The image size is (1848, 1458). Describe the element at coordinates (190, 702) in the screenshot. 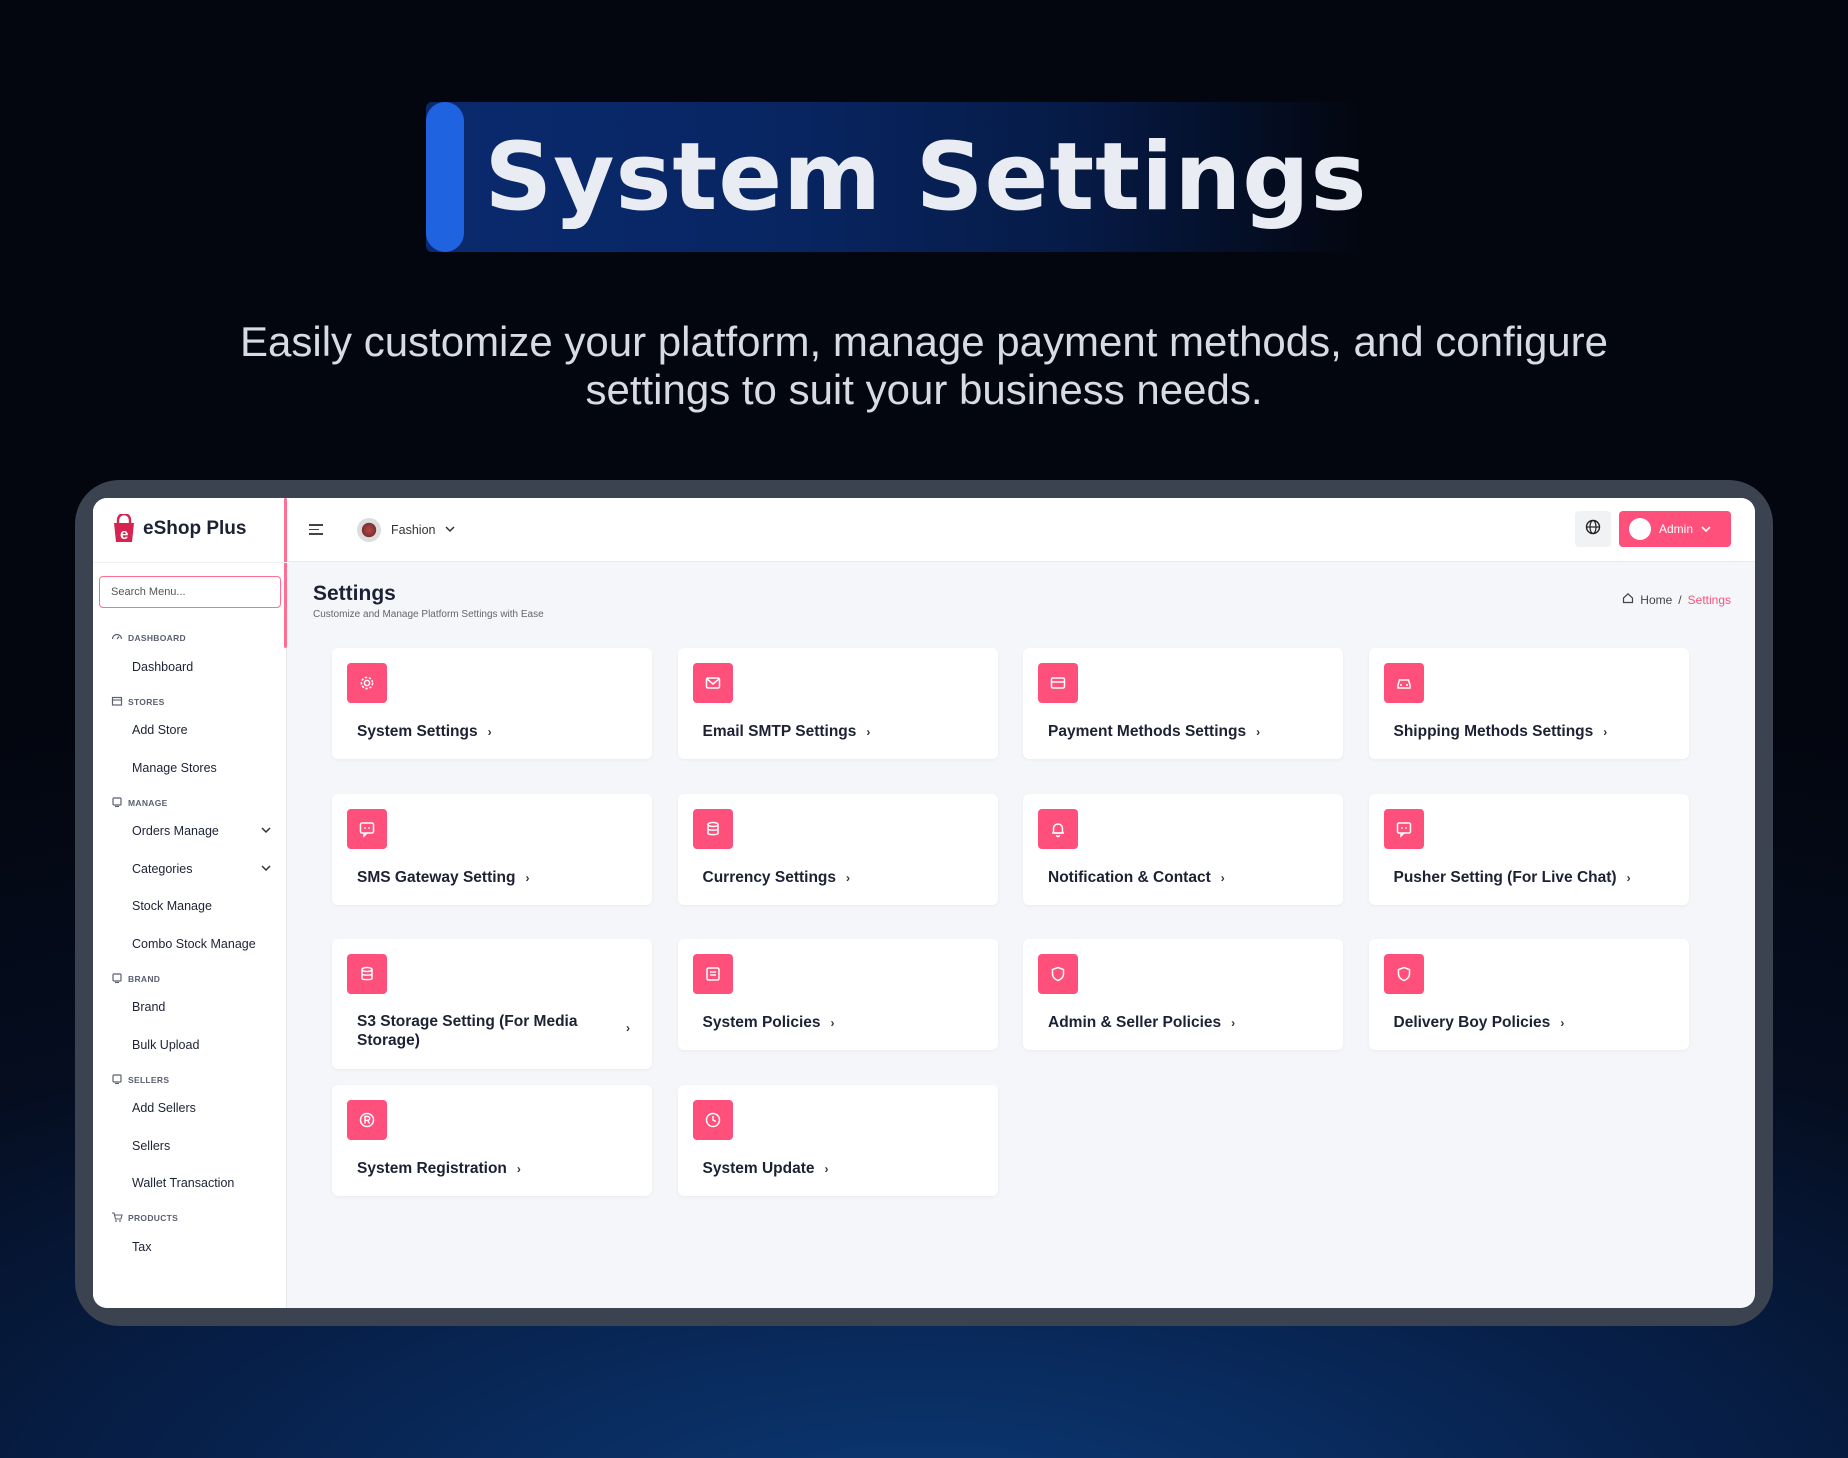

I see `nav-section-header: STORES` at that location.